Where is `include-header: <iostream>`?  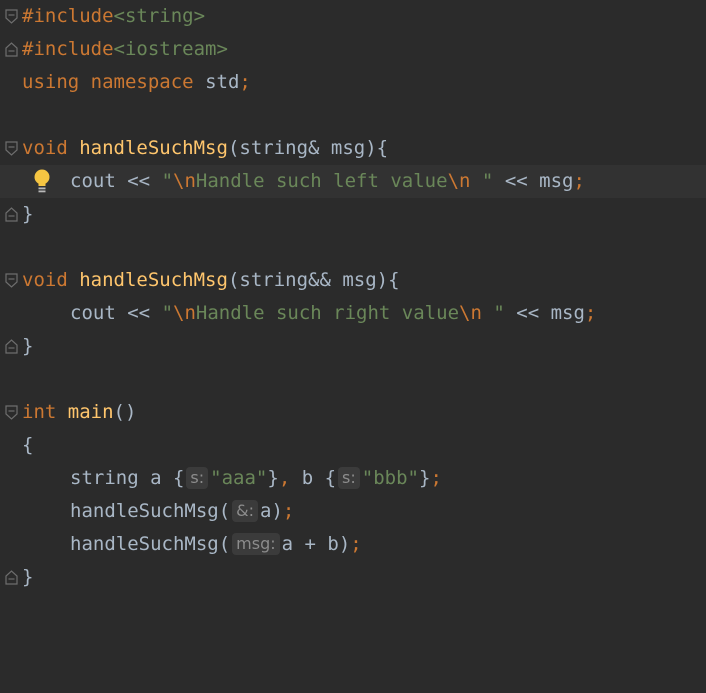 include-header: <iostream> is located at coordinates (170, 49).